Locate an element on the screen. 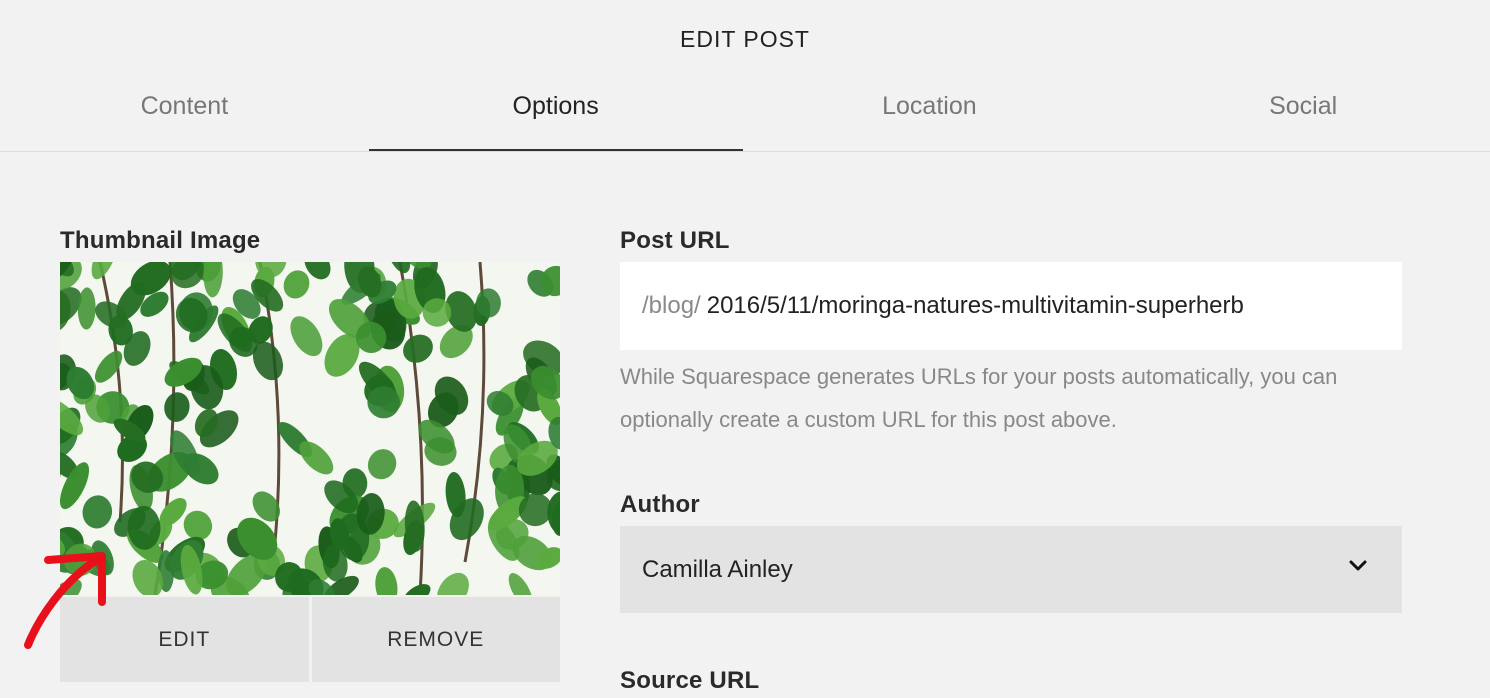 The height and width of the screenshot is (698, 1490). url-prefix: /blog/ is located at coordinates (671, 305).